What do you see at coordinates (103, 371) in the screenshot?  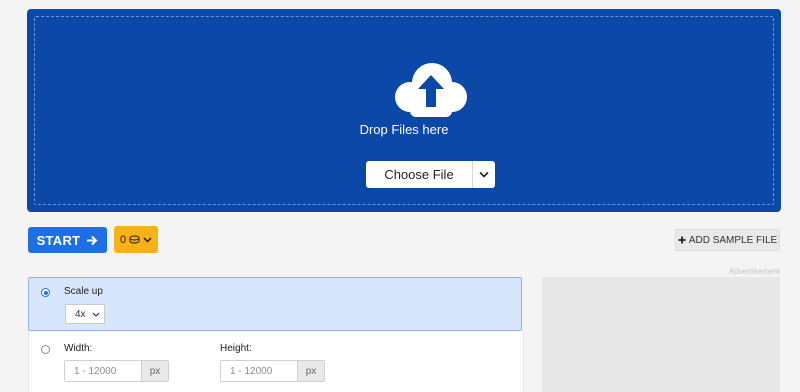 I see `width-input` at bounding box center [103, 371].